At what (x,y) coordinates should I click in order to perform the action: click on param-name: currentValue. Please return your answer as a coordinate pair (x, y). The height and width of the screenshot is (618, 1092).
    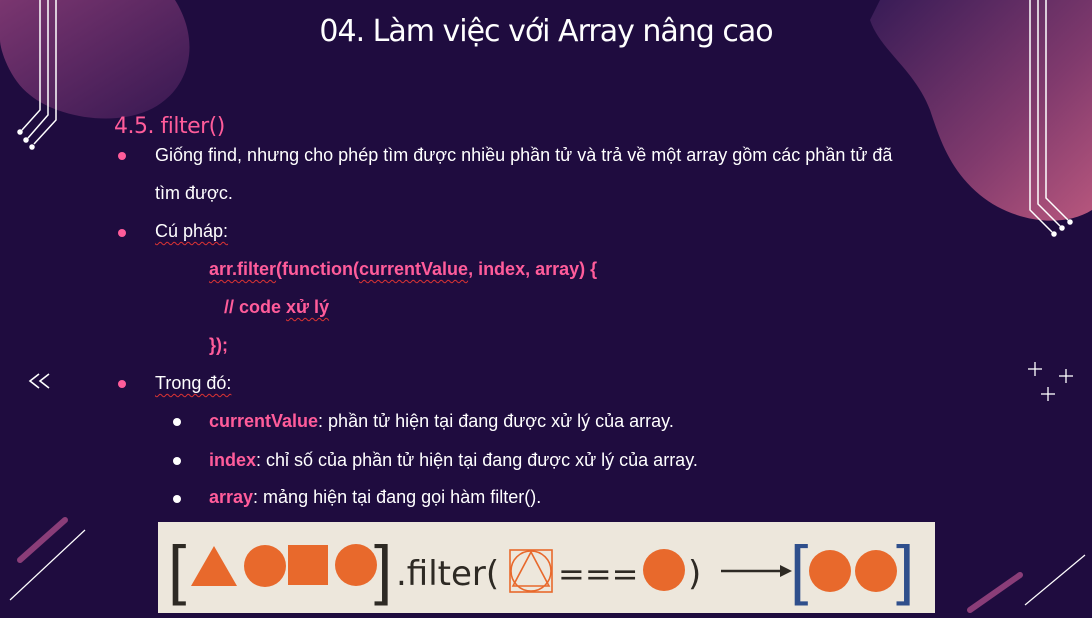
    Looking at the image, I should click on (264, 421).